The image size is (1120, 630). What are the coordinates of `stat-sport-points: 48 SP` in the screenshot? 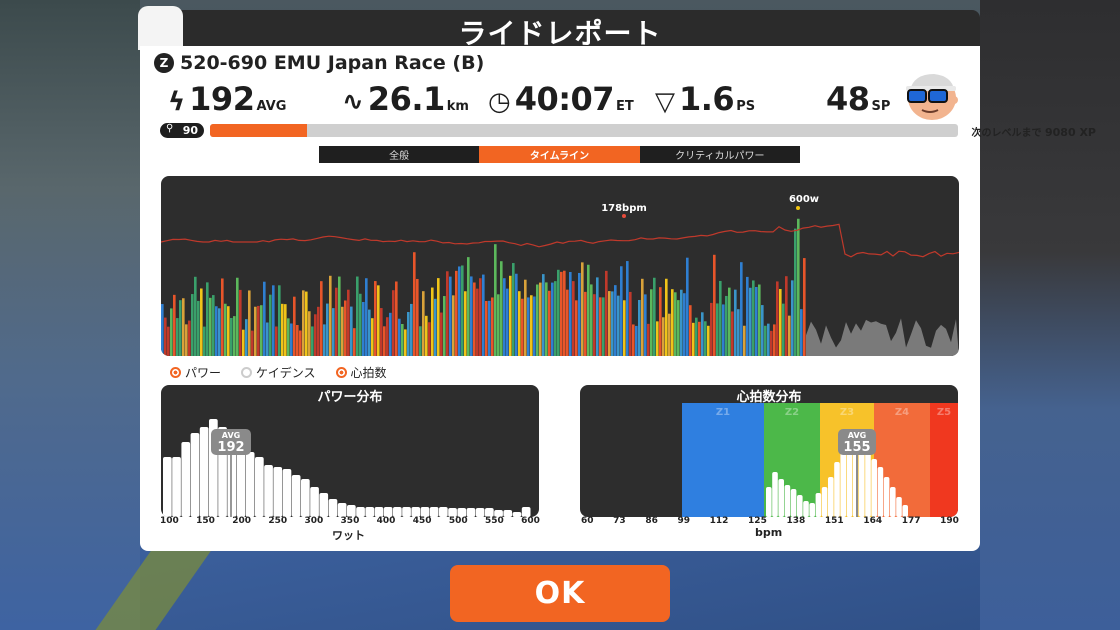 It's located at (858, 99).